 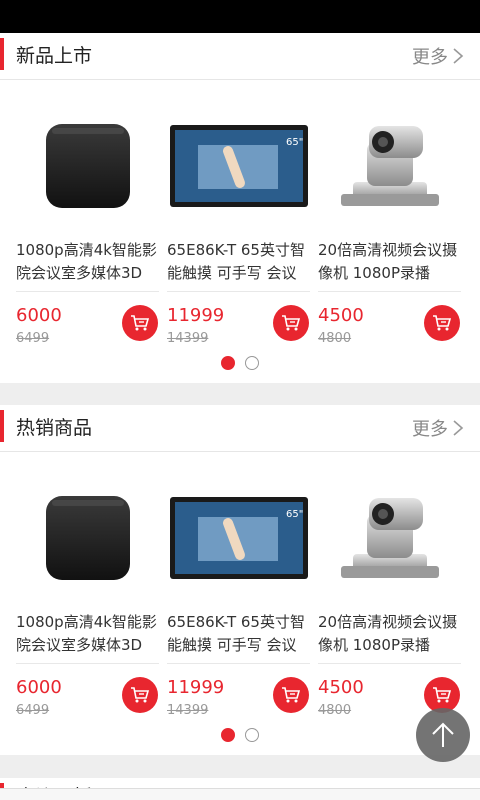 What do you see at coordinates (240, 56) in the screenshot?
I see `section-header: 新品上市 更多` at bounding box center [240, 56].